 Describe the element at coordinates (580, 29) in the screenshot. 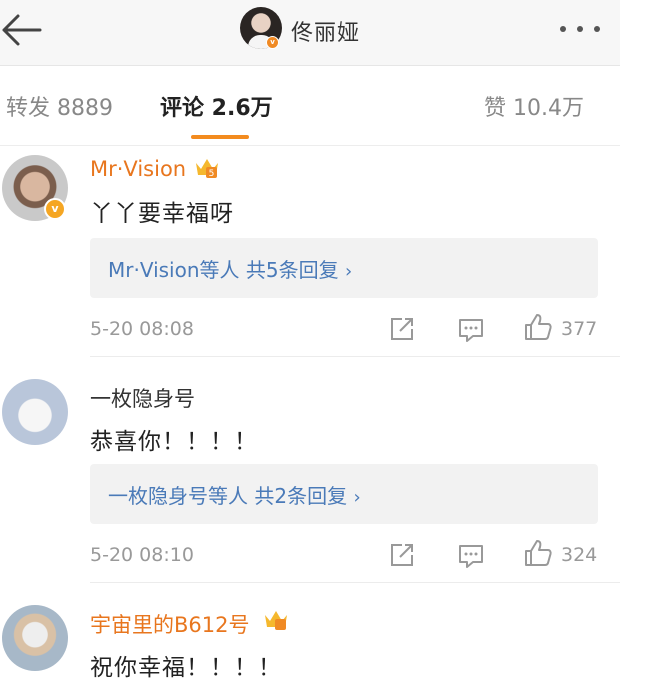

I see `more-button` at that location.